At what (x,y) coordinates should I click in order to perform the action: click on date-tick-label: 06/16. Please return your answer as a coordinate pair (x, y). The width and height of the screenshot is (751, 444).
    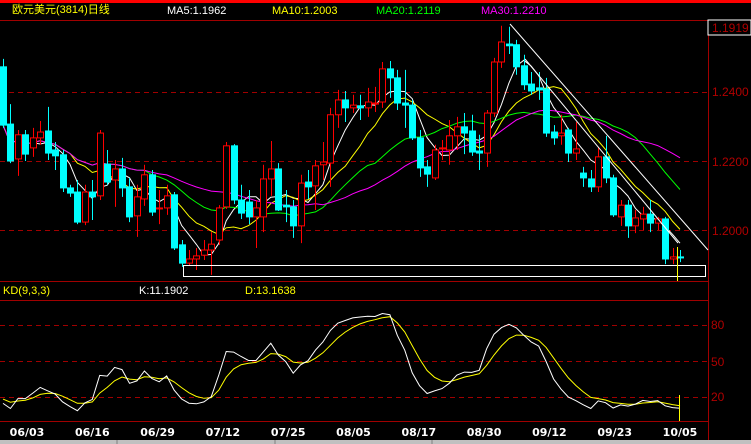
    Looking at the image, I should click on (92, 432).